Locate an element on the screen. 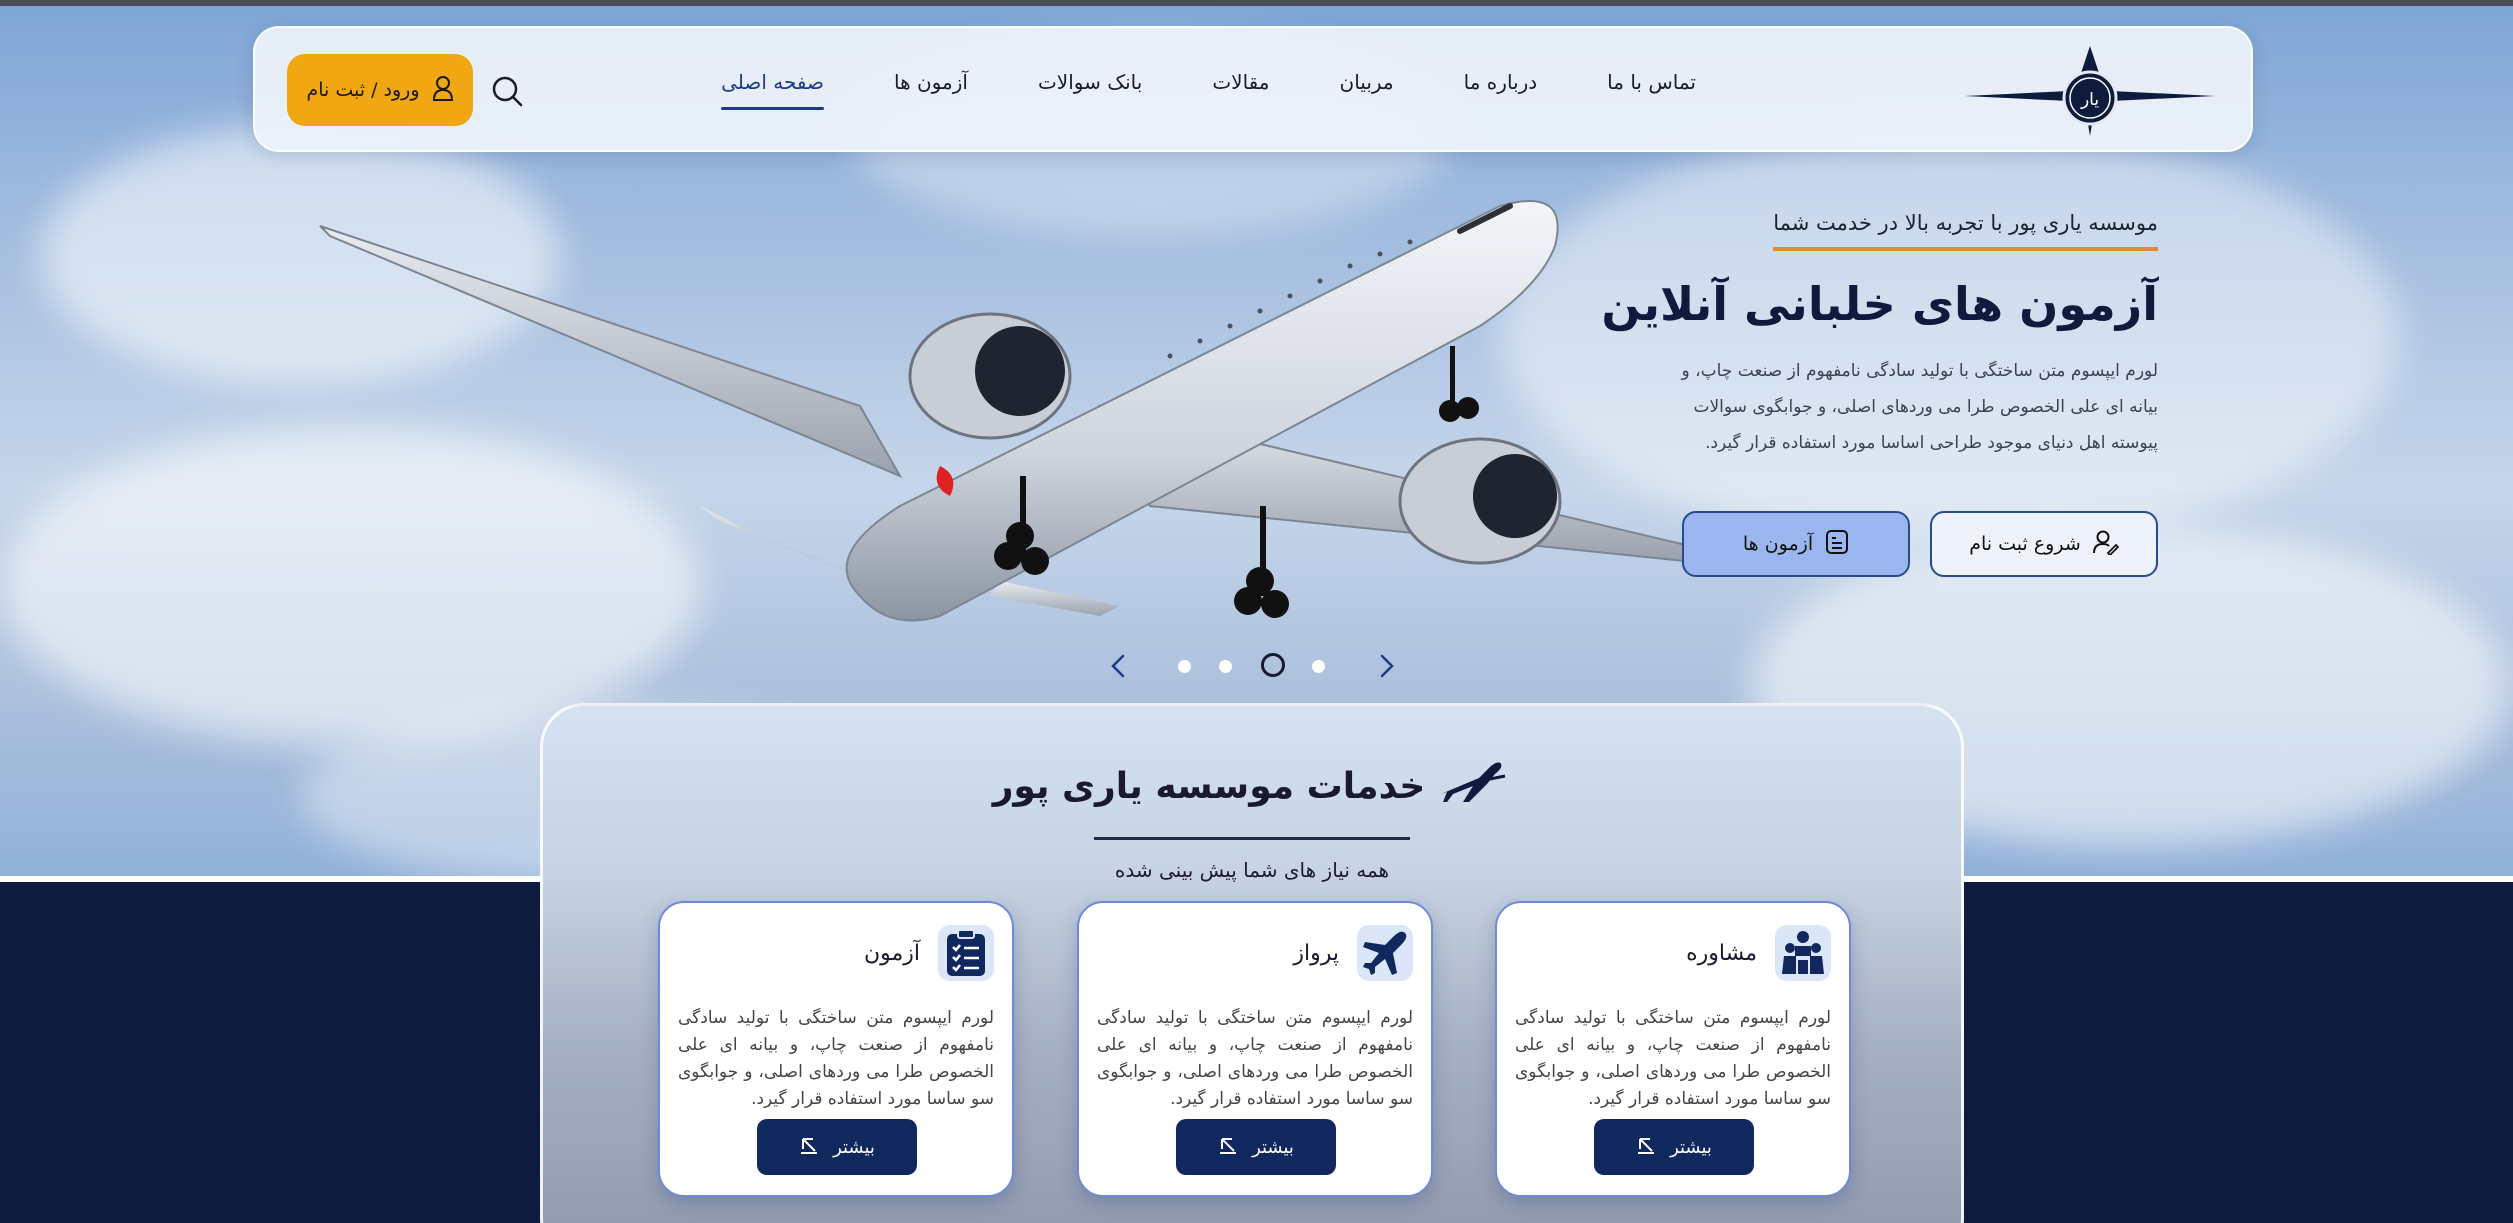  logo: یار is located at coordinates (2090, 91).